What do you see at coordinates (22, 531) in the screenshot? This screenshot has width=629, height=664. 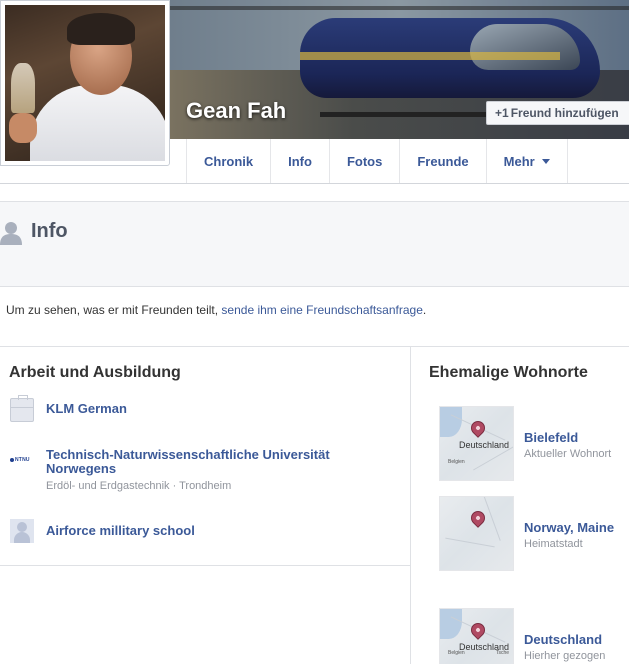 I see `school-icon` at bounding box center [22, 531].